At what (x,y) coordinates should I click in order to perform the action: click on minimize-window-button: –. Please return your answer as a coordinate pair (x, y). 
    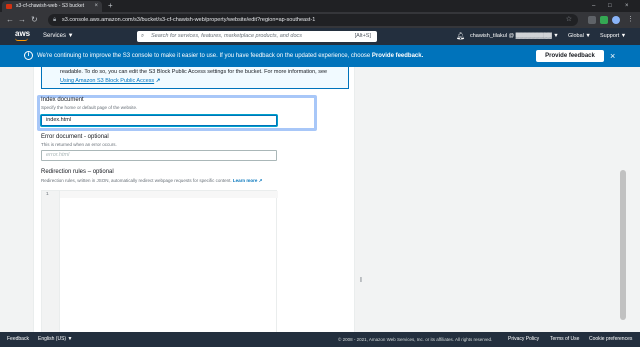
    Looking at the image, I should click on (593, 6).